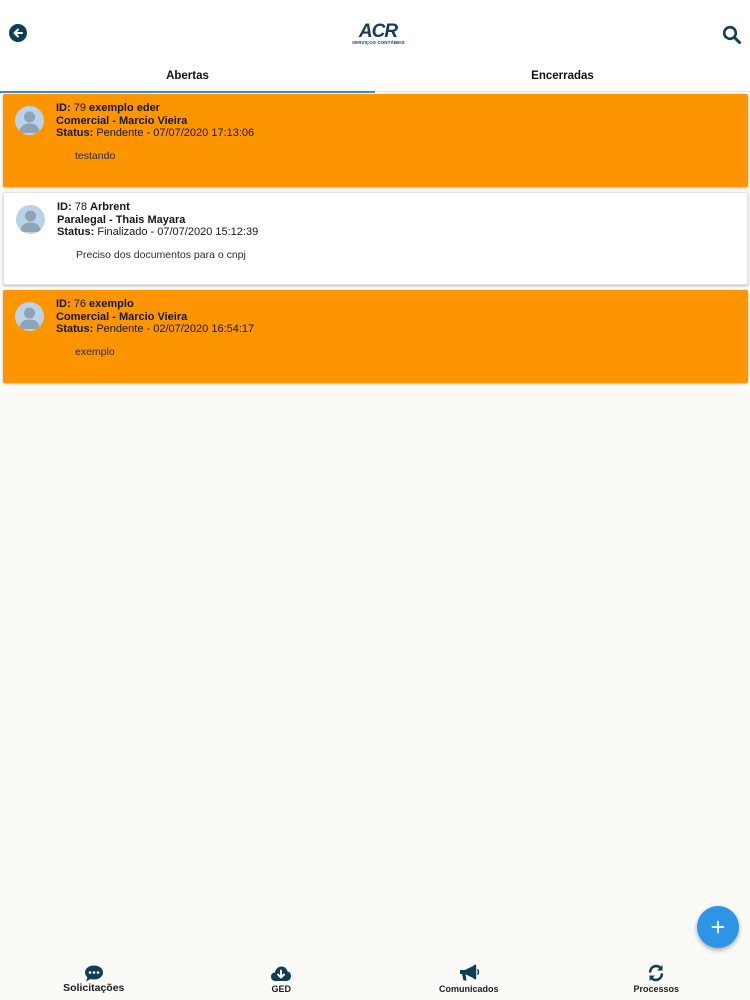  I want to click on nav-label: Comunicados, so click(468, 989).